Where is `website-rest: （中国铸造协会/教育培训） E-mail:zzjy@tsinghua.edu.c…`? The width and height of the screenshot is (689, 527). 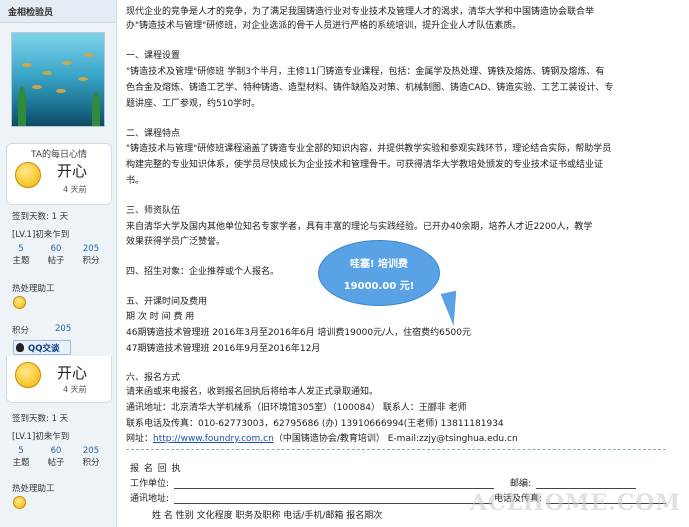
website-rest: （中国铸造协会/教育培训） E-mail:zzjy@tsinghua.edu.c… is located at coordinates (395, 439).